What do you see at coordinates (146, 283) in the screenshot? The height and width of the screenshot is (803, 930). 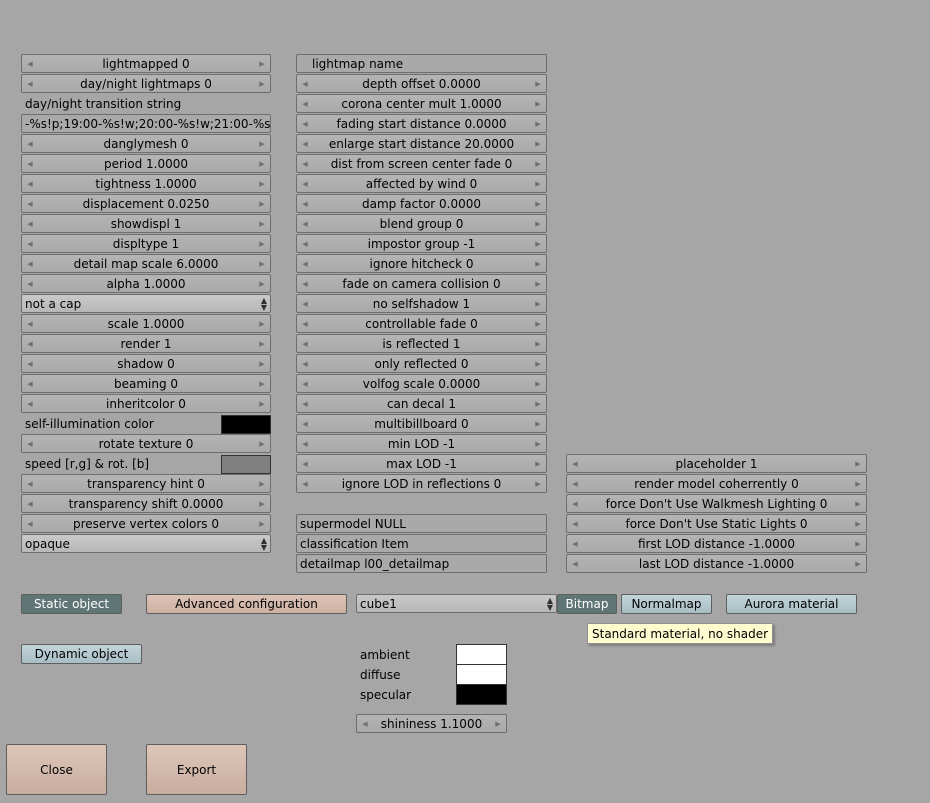 I see `alpha-field: ◀ alpha 1.0000 ▶` at bounding box center [146, 283].